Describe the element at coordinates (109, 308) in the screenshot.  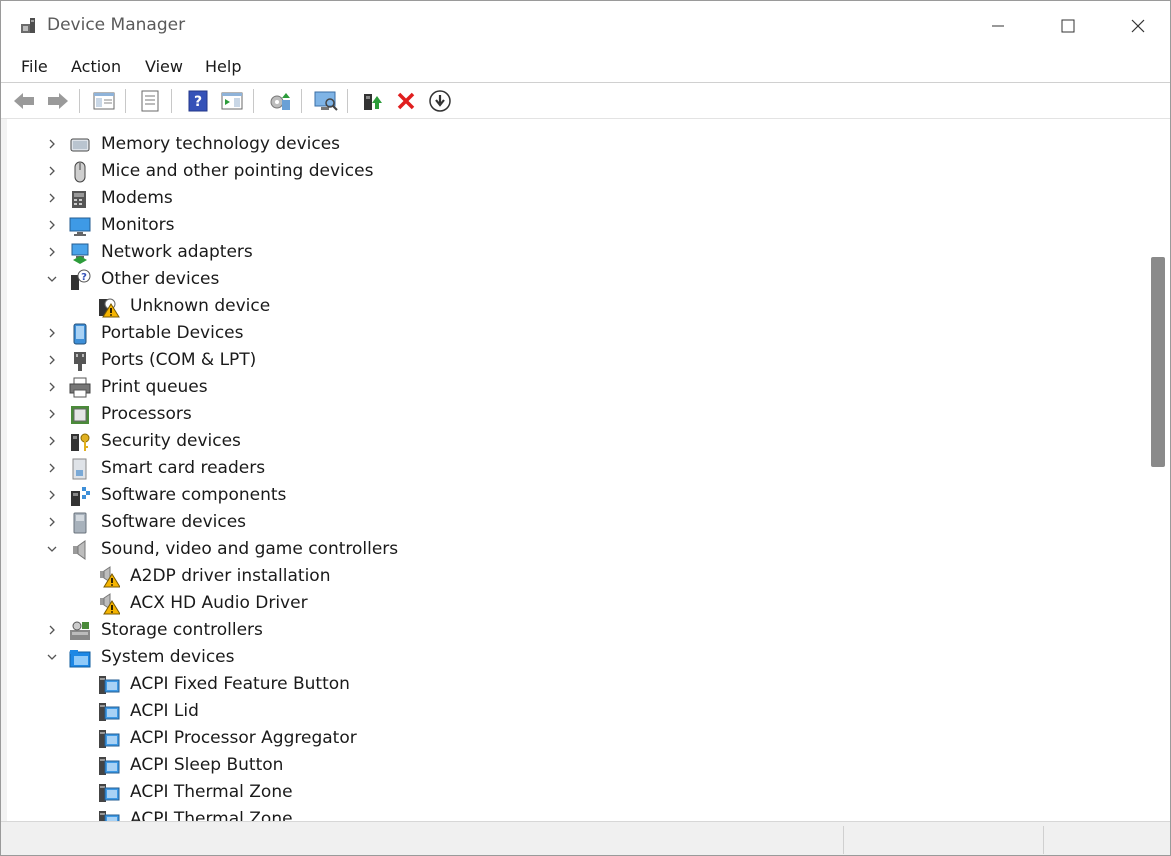
I see `warning-device-icon` at that location.